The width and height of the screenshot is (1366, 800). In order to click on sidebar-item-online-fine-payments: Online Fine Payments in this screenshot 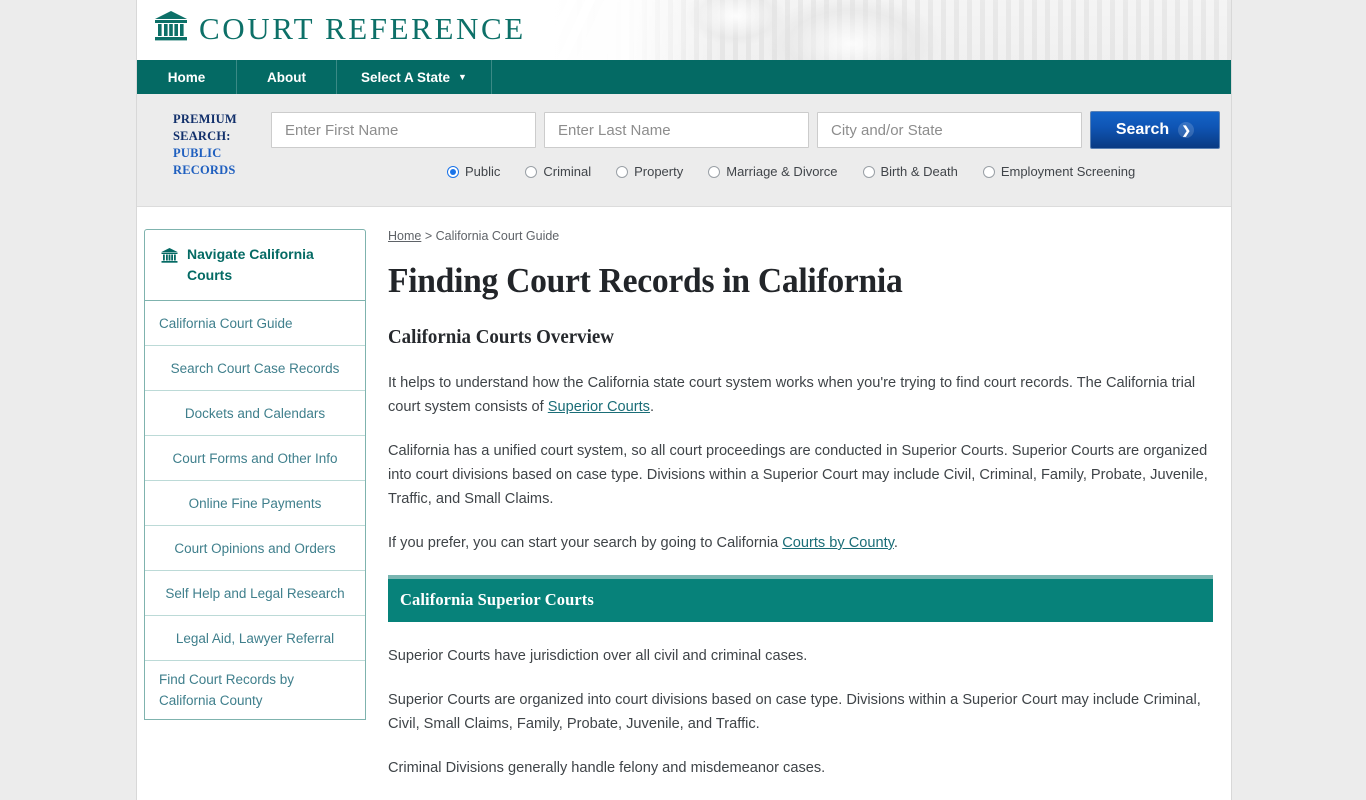, I will do `click(255, 503)`.